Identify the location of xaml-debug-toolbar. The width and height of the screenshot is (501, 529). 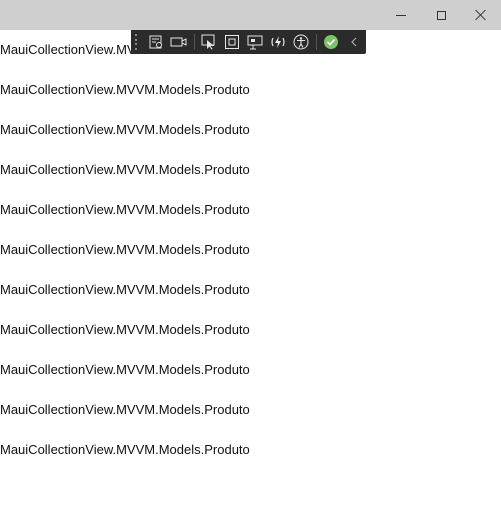
(248, 42).